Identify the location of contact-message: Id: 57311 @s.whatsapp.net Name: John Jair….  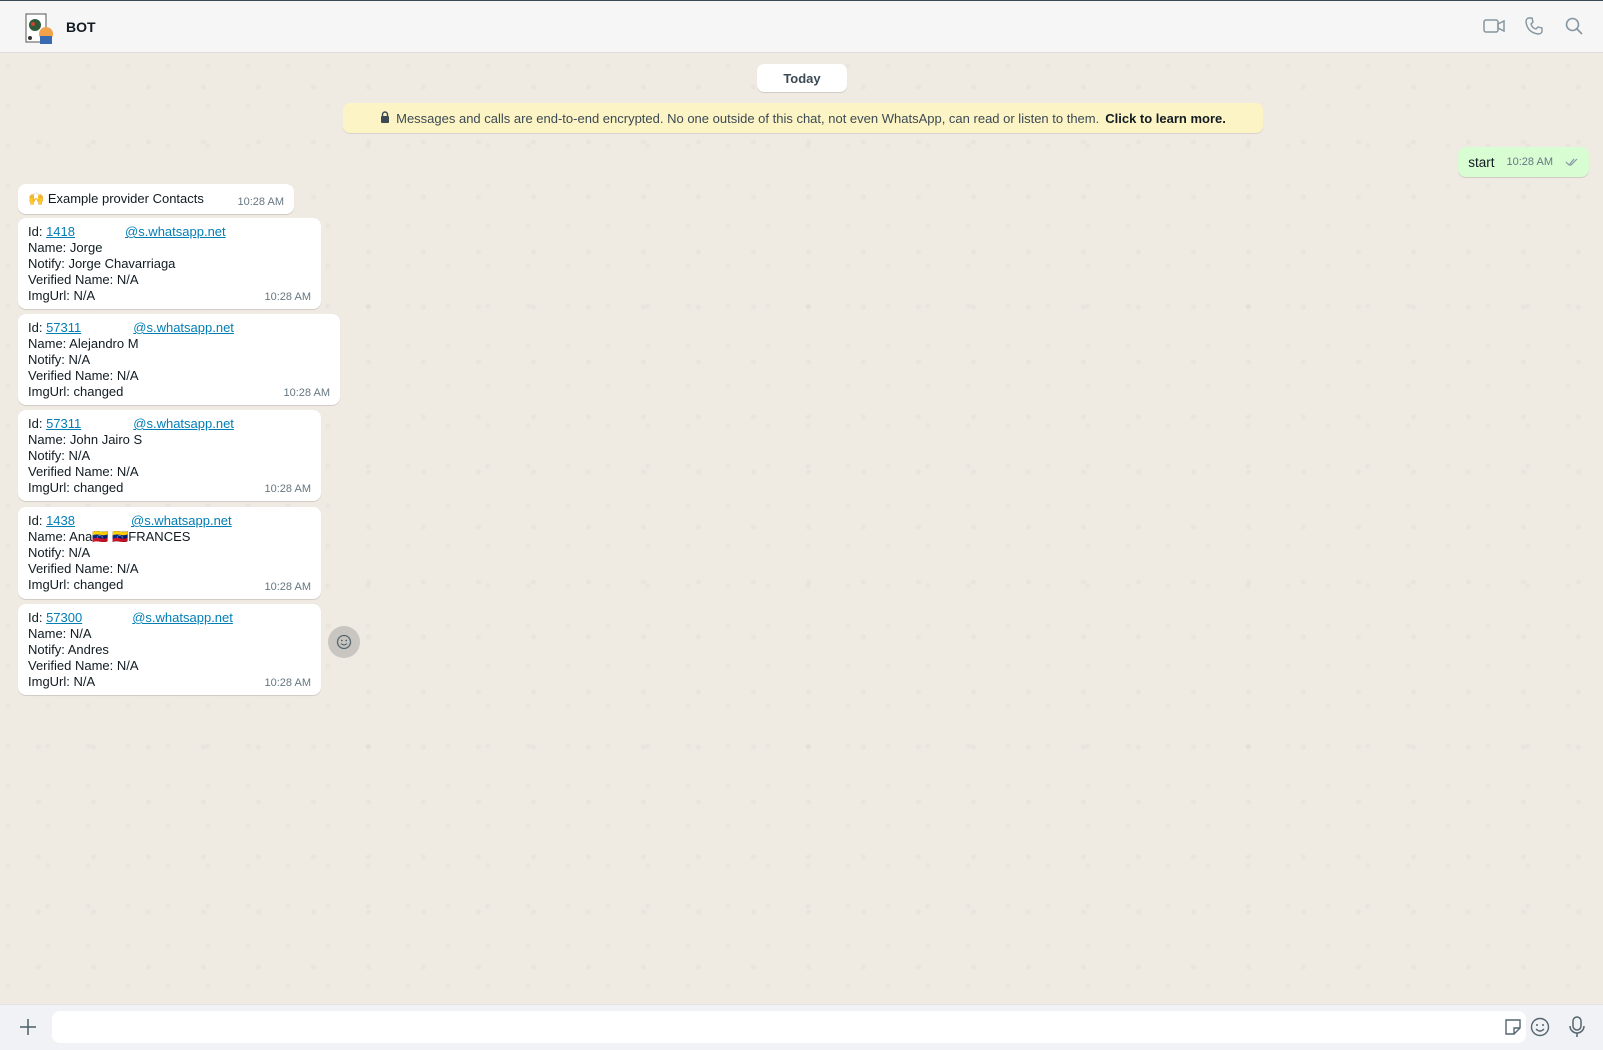
(169, 455).